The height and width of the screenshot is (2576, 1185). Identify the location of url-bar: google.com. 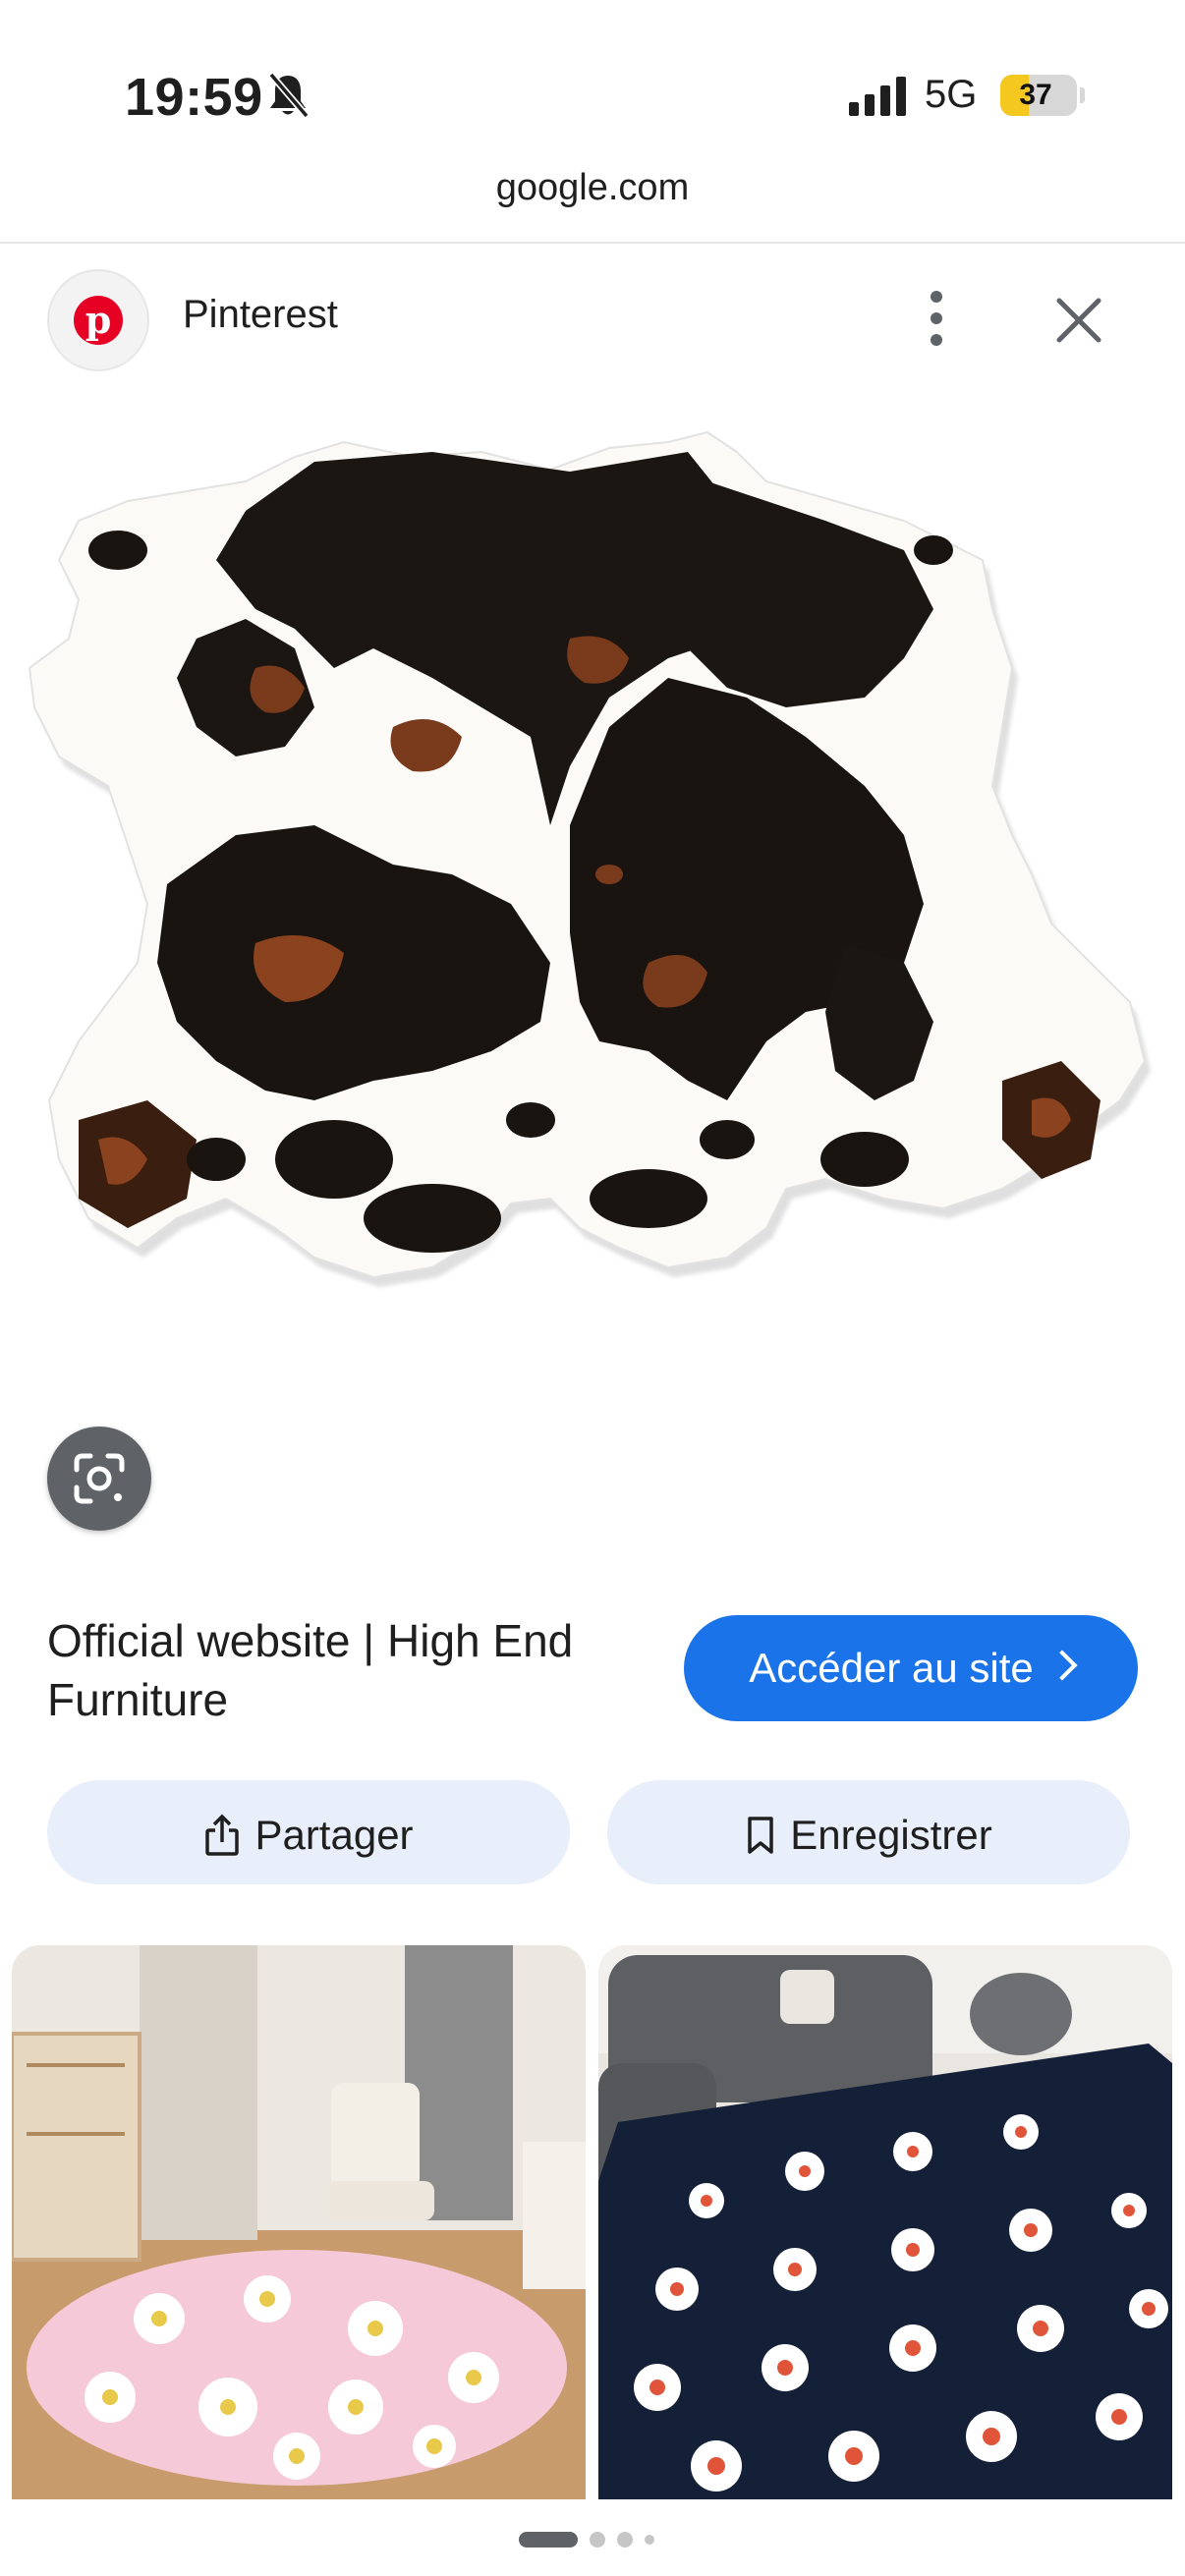
(592, 204).